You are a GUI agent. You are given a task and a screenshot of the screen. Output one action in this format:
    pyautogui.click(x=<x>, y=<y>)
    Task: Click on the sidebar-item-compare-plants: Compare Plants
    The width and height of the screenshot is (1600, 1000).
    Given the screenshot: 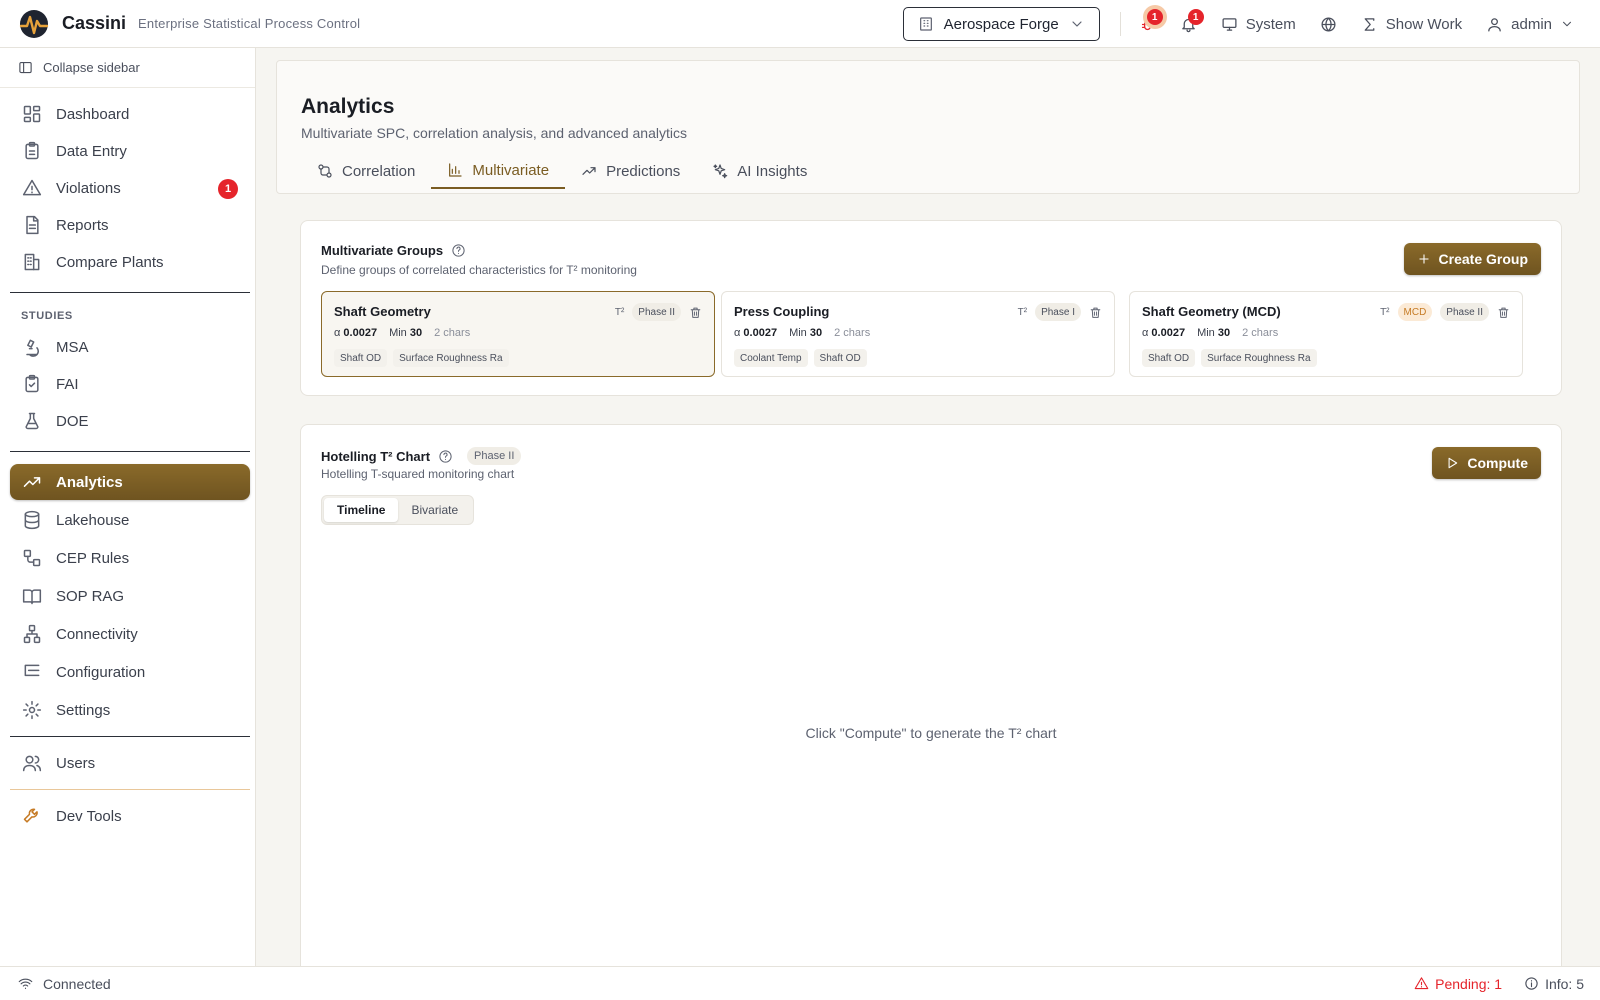 What is the action you would take?
    pyautogui.click(x=130, y=262)
    